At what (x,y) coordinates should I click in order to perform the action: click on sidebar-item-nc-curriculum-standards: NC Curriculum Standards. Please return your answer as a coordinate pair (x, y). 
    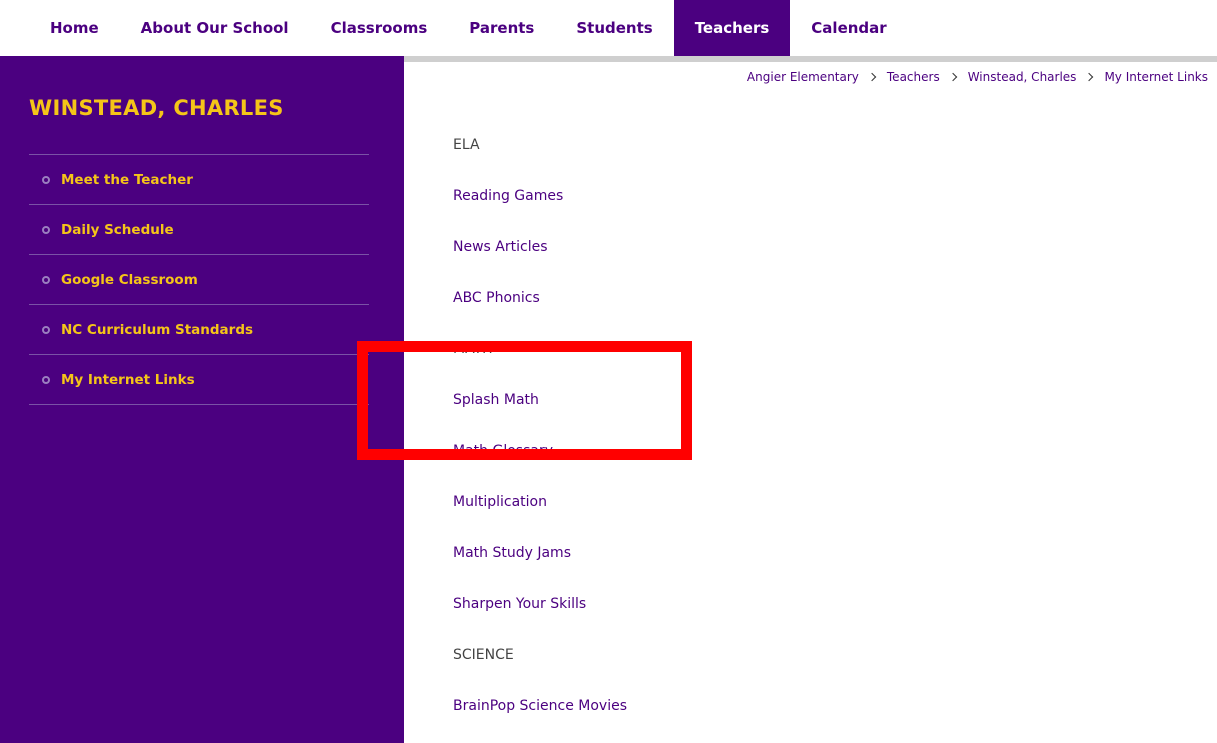
    Looking at the image, I should click on (199, 330).